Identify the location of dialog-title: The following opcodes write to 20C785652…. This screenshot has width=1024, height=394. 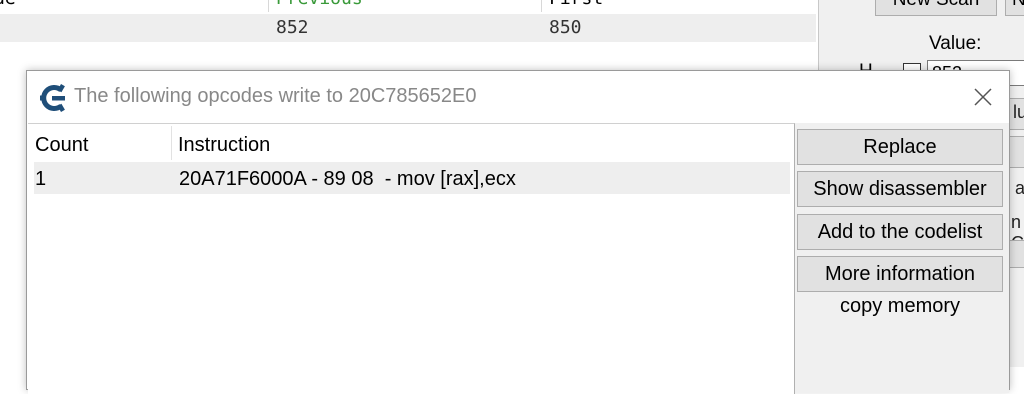
(275, 96).